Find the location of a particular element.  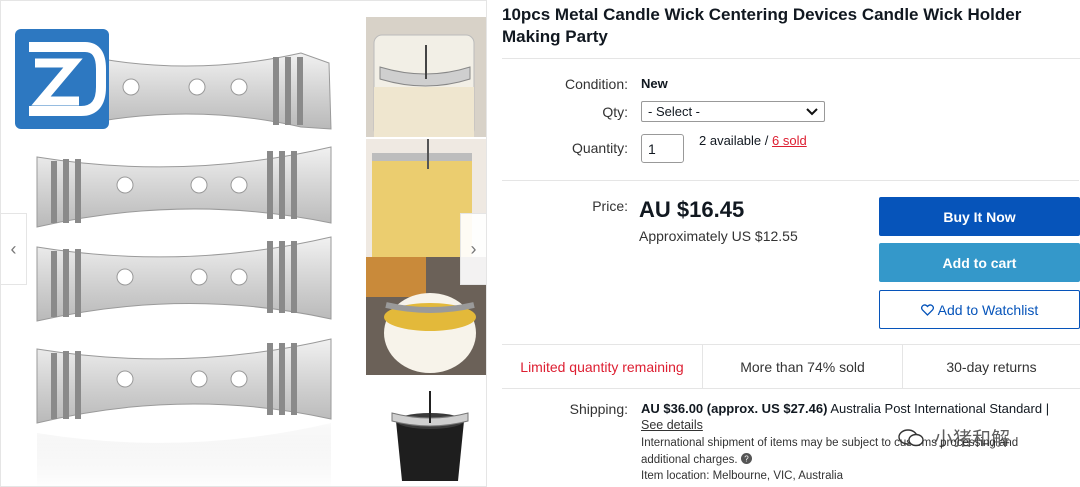

chevron-down-icon is located at coordinates (812, 111).